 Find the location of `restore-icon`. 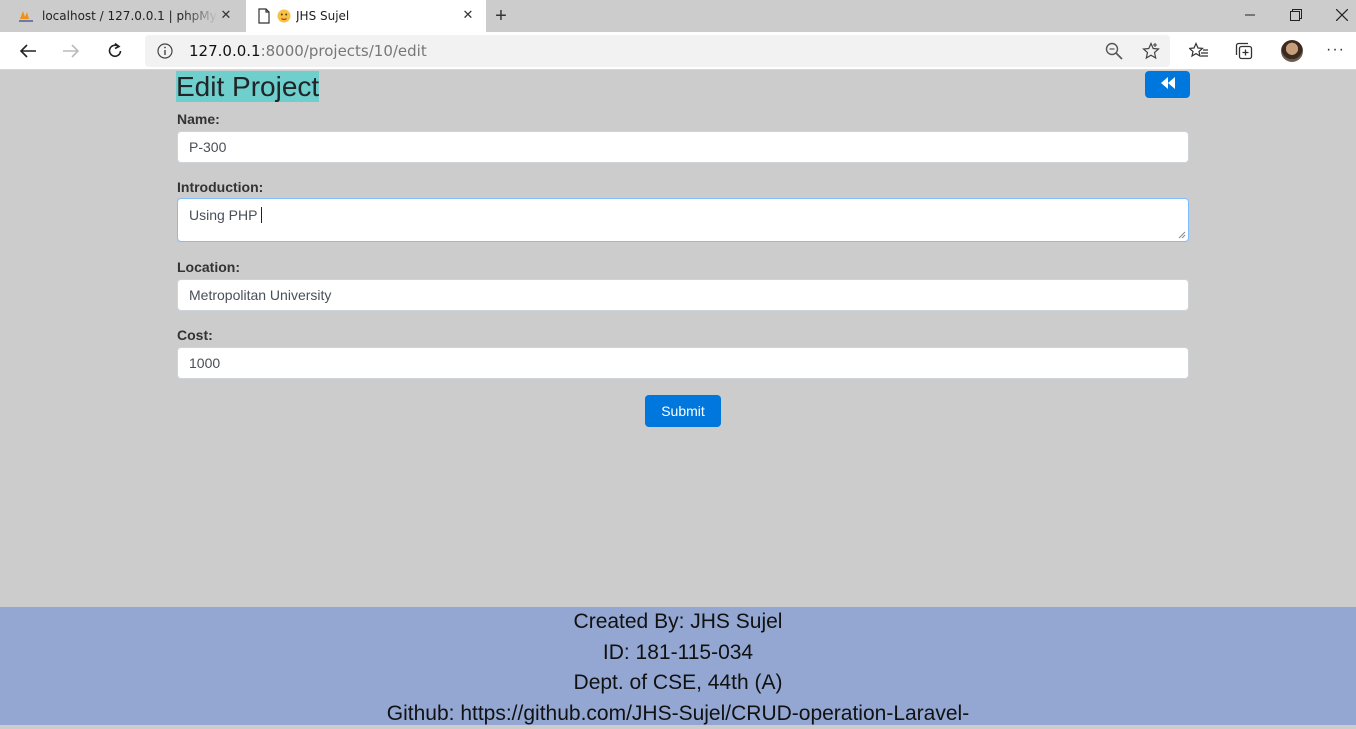

restore-icon is located at coordinates (1296, 15).